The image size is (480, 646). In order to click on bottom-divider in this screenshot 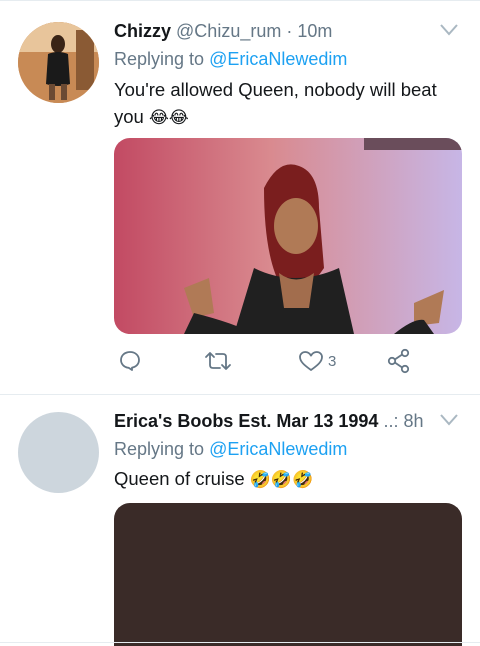, I will do `click(240, 642)`.